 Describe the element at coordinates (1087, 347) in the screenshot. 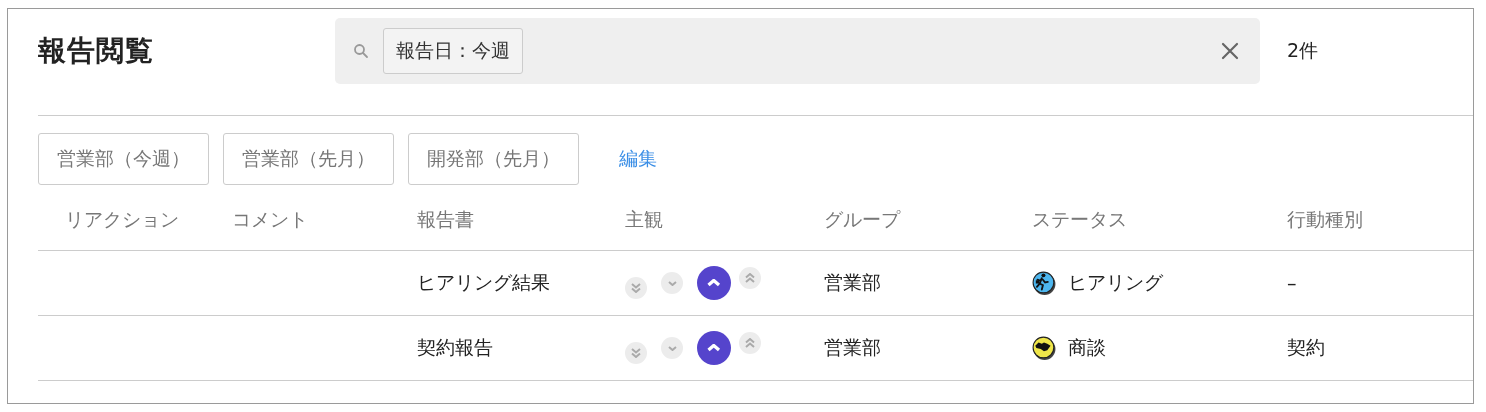

I see `status-label: 商談` at that location.